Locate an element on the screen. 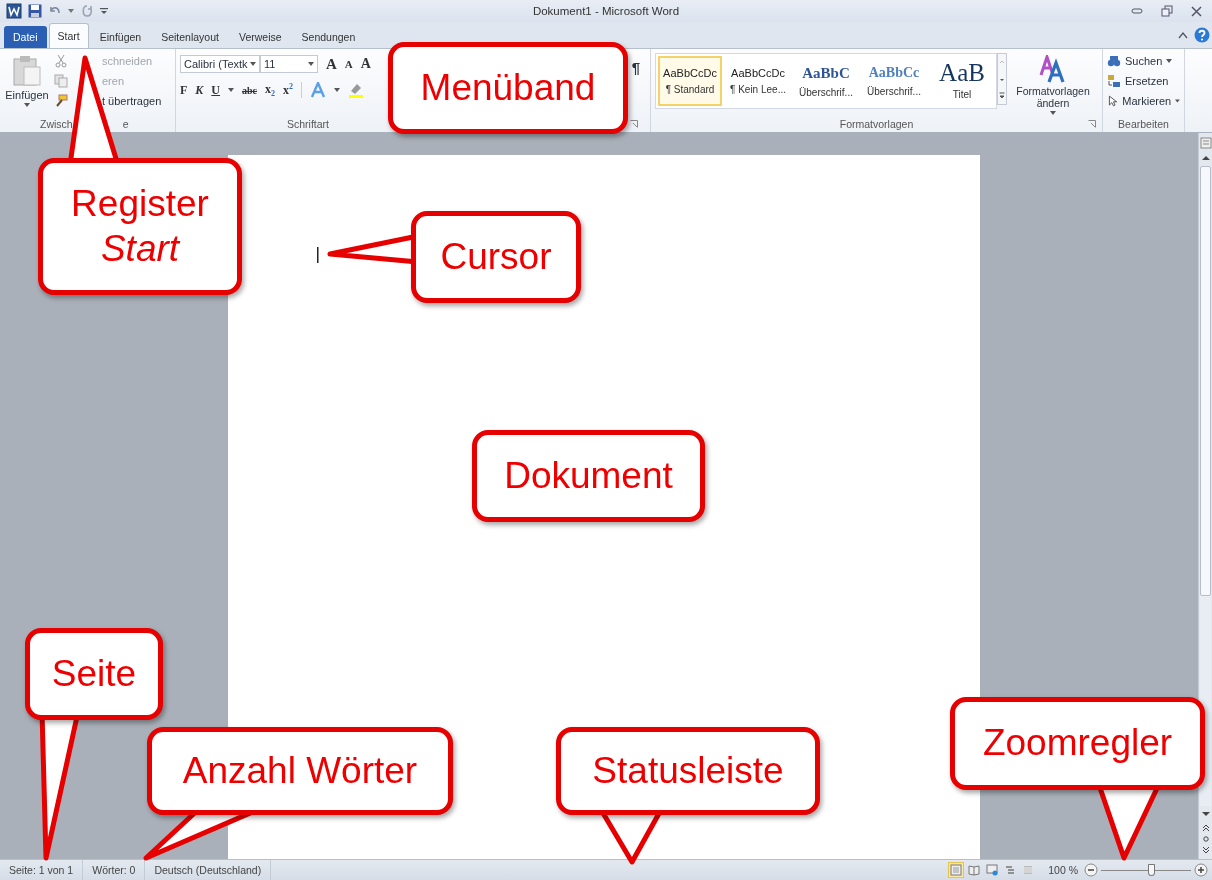  callout: Menüband is located at coordinates (508, 88).